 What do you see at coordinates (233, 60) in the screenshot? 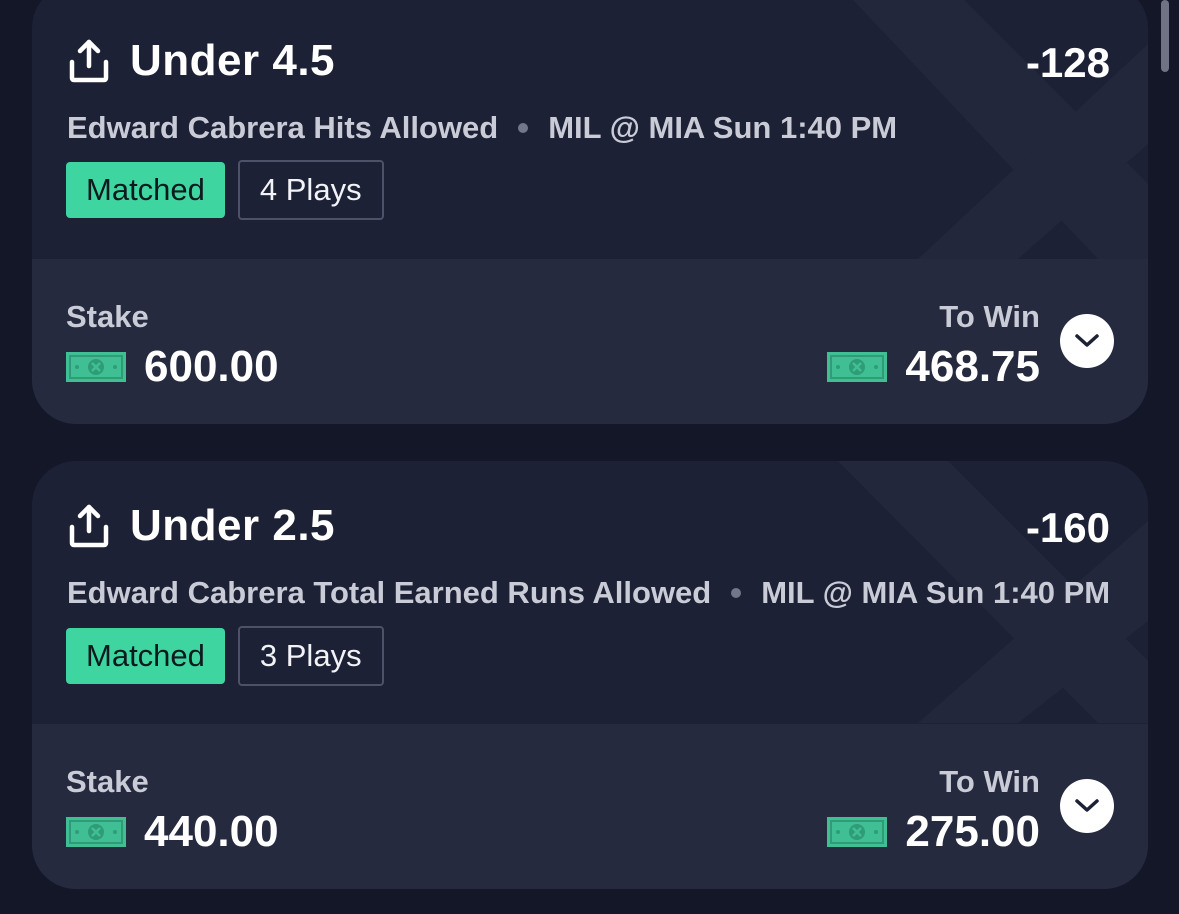
I see `bet-title: Under 4.5` at bounding box center [233, 60].